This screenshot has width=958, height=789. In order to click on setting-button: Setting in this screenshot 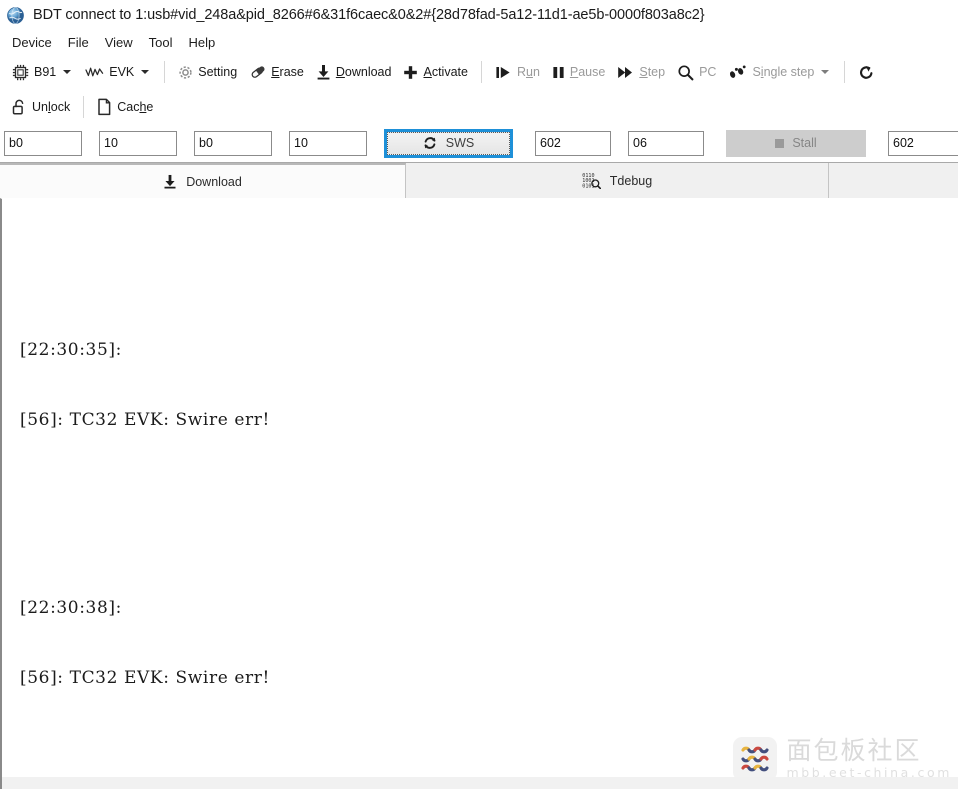, I will do `click(207, 72)`.